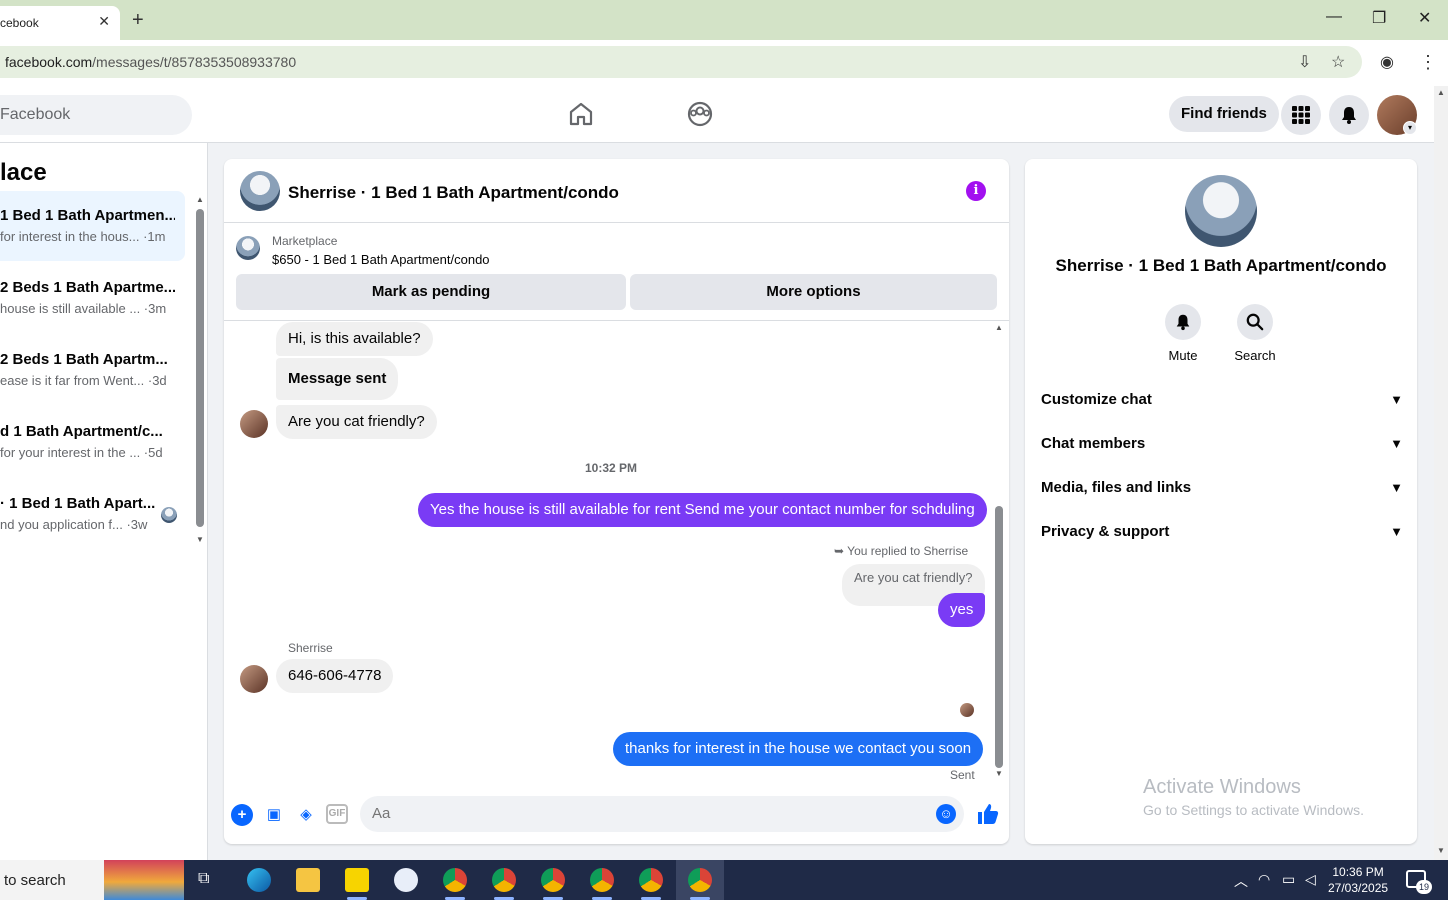 This screenshot has height=900, width=1448. I want to click on delivery-status: Sent, so click(962, 775).